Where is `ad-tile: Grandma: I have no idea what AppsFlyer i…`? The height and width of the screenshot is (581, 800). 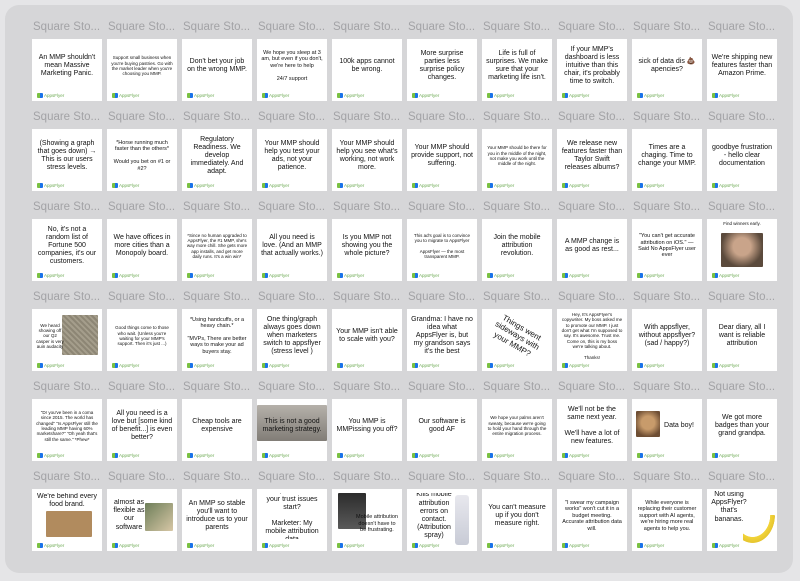 ad-tile: Grandma: I have no idea what AppsFlyer i… is located at coordinates (442, 340).